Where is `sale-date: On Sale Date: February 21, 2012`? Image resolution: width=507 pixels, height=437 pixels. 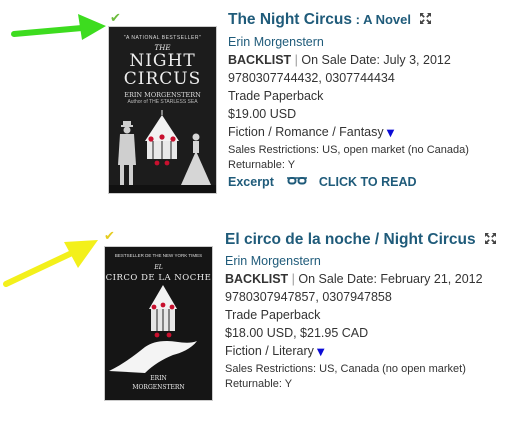
sale-date: On Sale Date: February 21, 2012 is located at coordinates (390, 279).